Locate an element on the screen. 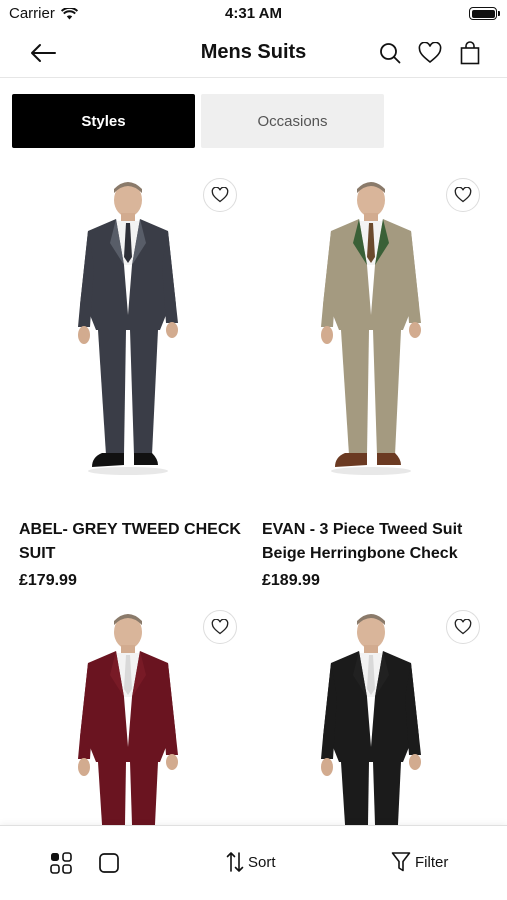 This screenshot has height=900, width=507. shopping-bag-icon is located at coordinates (470, 53).